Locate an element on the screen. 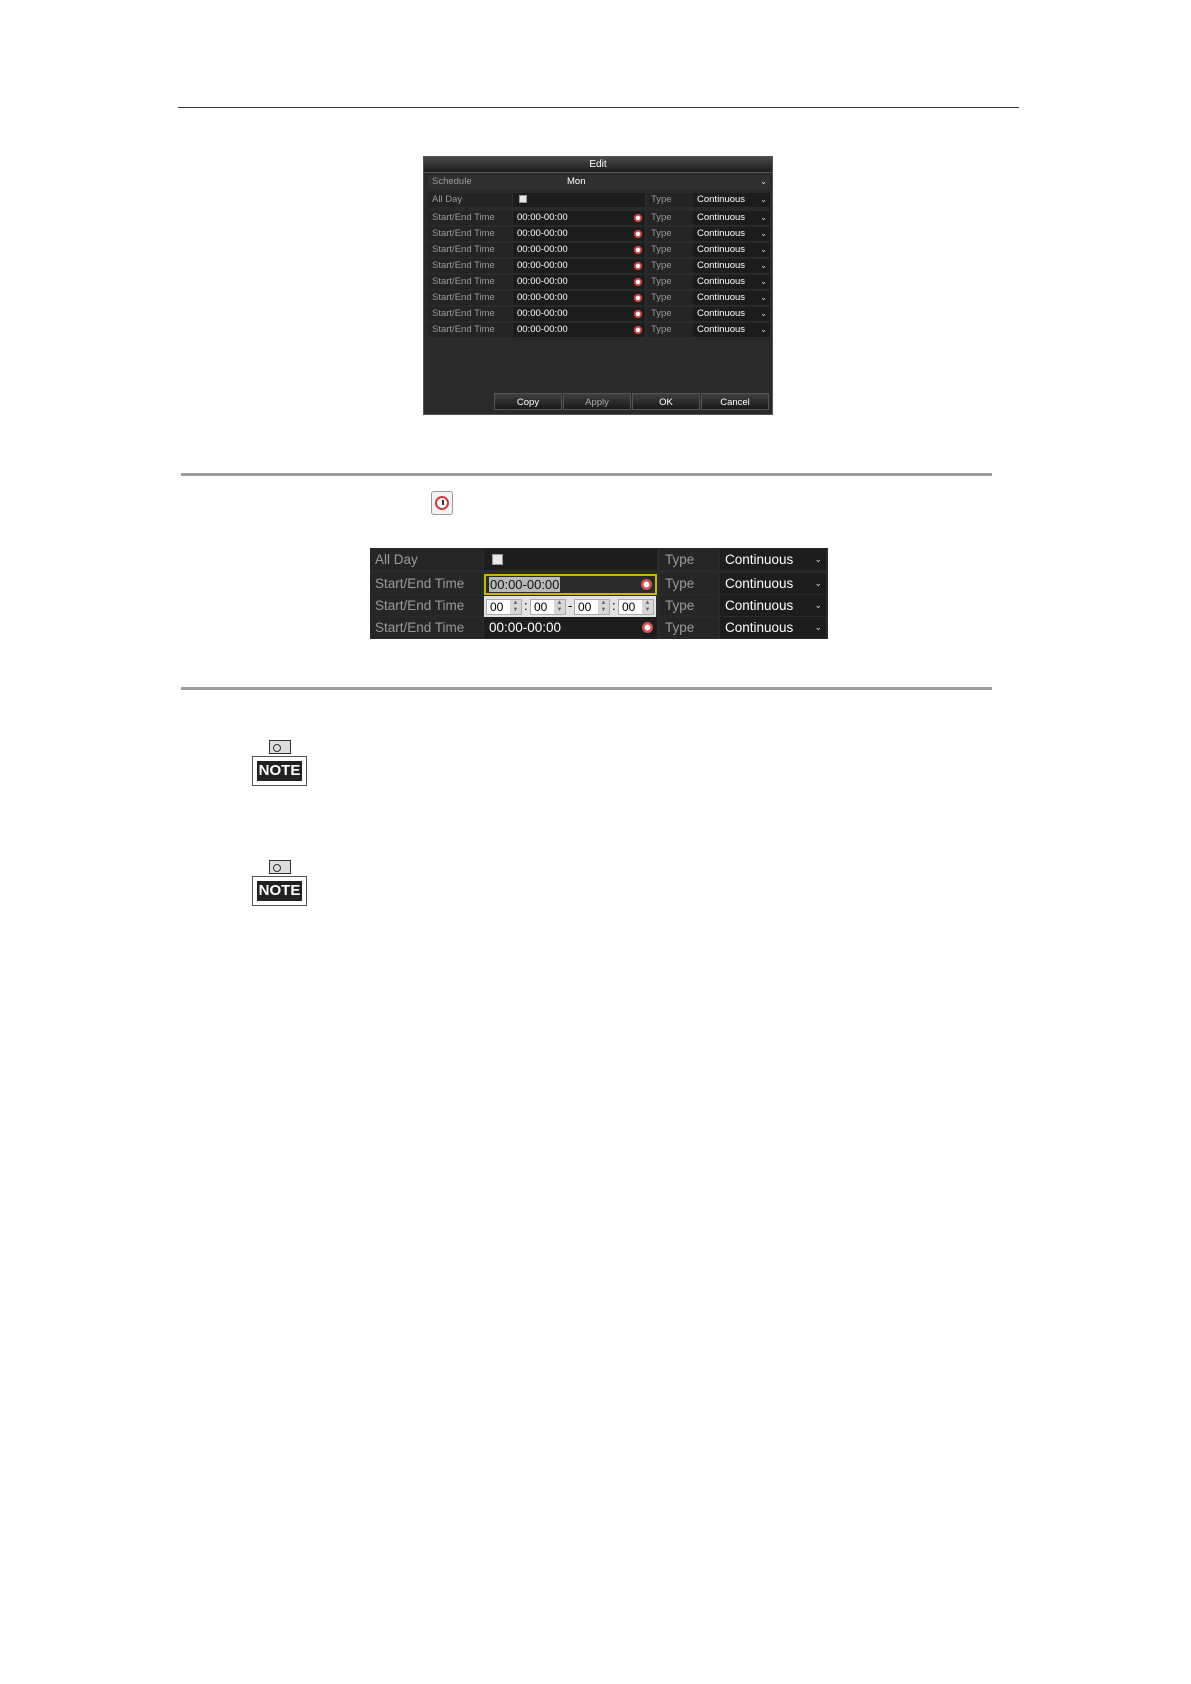  start-hour-value: 00 is located at coordinates (497, 607).